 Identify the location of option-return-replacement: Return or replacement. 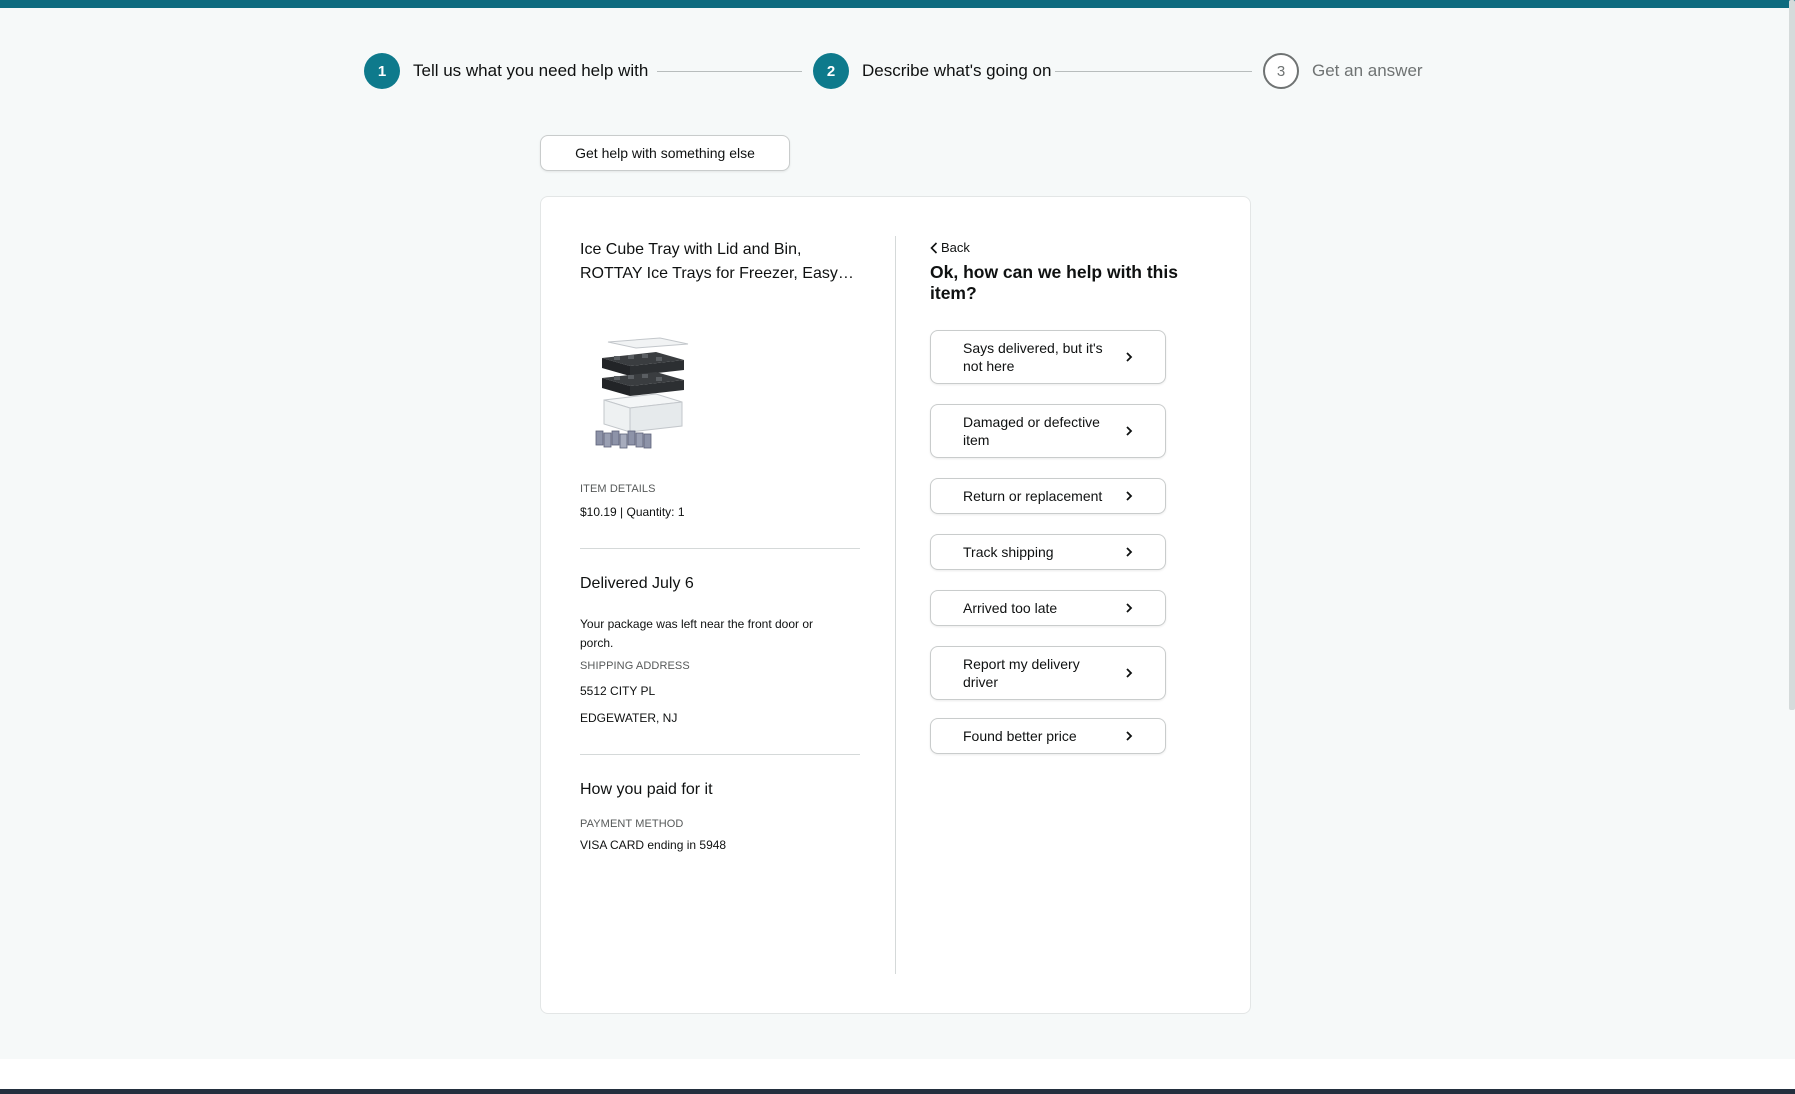
(1048, 496).